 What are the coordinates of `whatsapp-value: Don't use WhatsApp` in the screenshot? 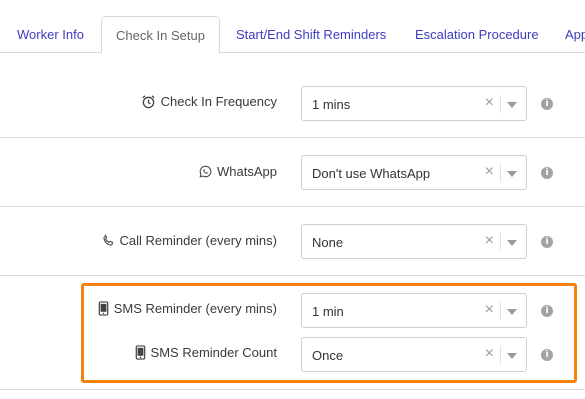 It's located at (371, 173).